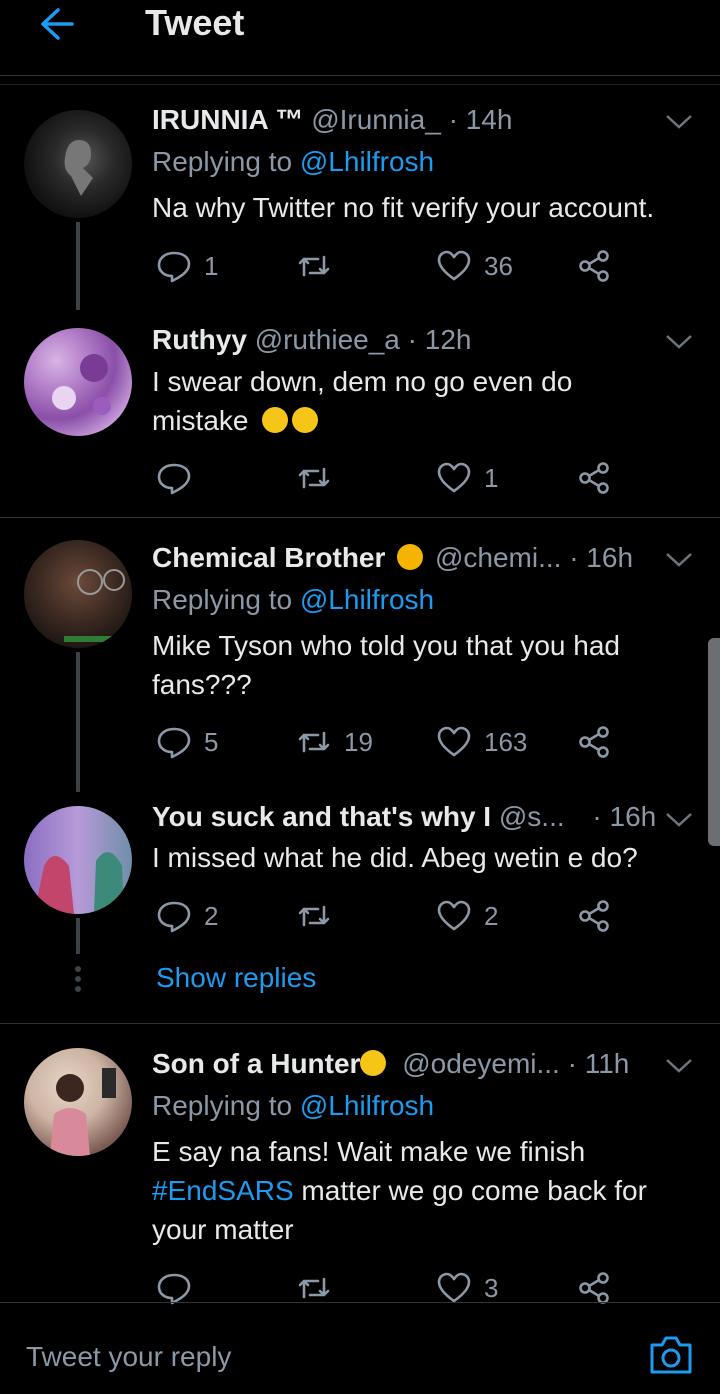 The width and height of the screenshot is (720, 1394). I want to click on like-count: 36, so click(498, 265).